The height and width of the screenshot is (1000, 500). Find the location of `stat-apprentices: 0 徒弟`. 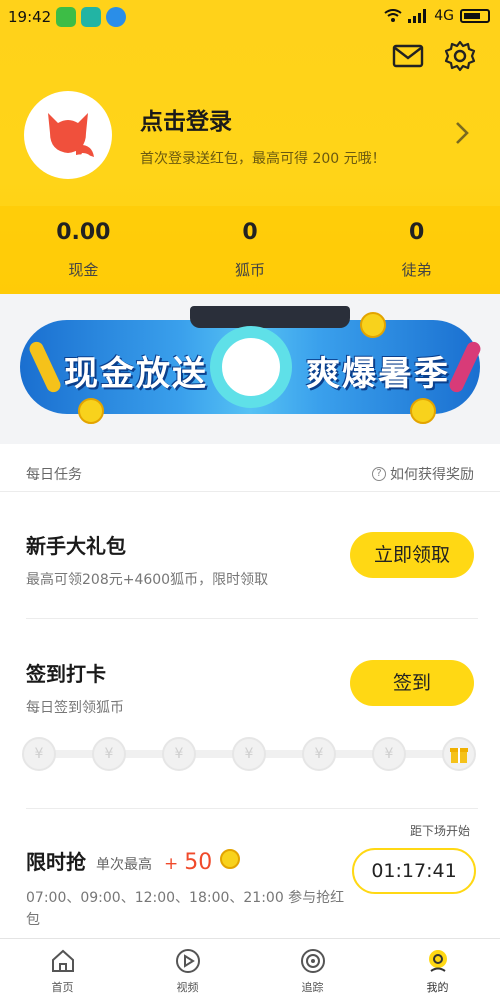

stat-apprentices: 0 徒弟 is located at coordinates (416, 250).